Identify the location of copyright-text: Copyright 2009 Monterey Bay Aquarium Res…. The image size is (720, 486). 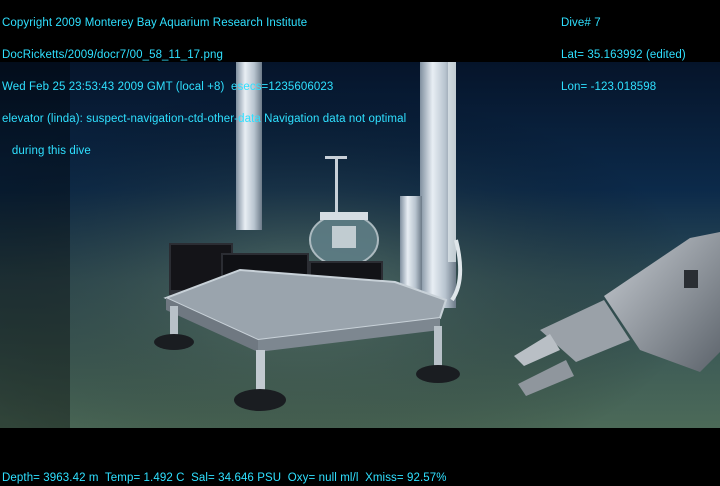
(155, 23).